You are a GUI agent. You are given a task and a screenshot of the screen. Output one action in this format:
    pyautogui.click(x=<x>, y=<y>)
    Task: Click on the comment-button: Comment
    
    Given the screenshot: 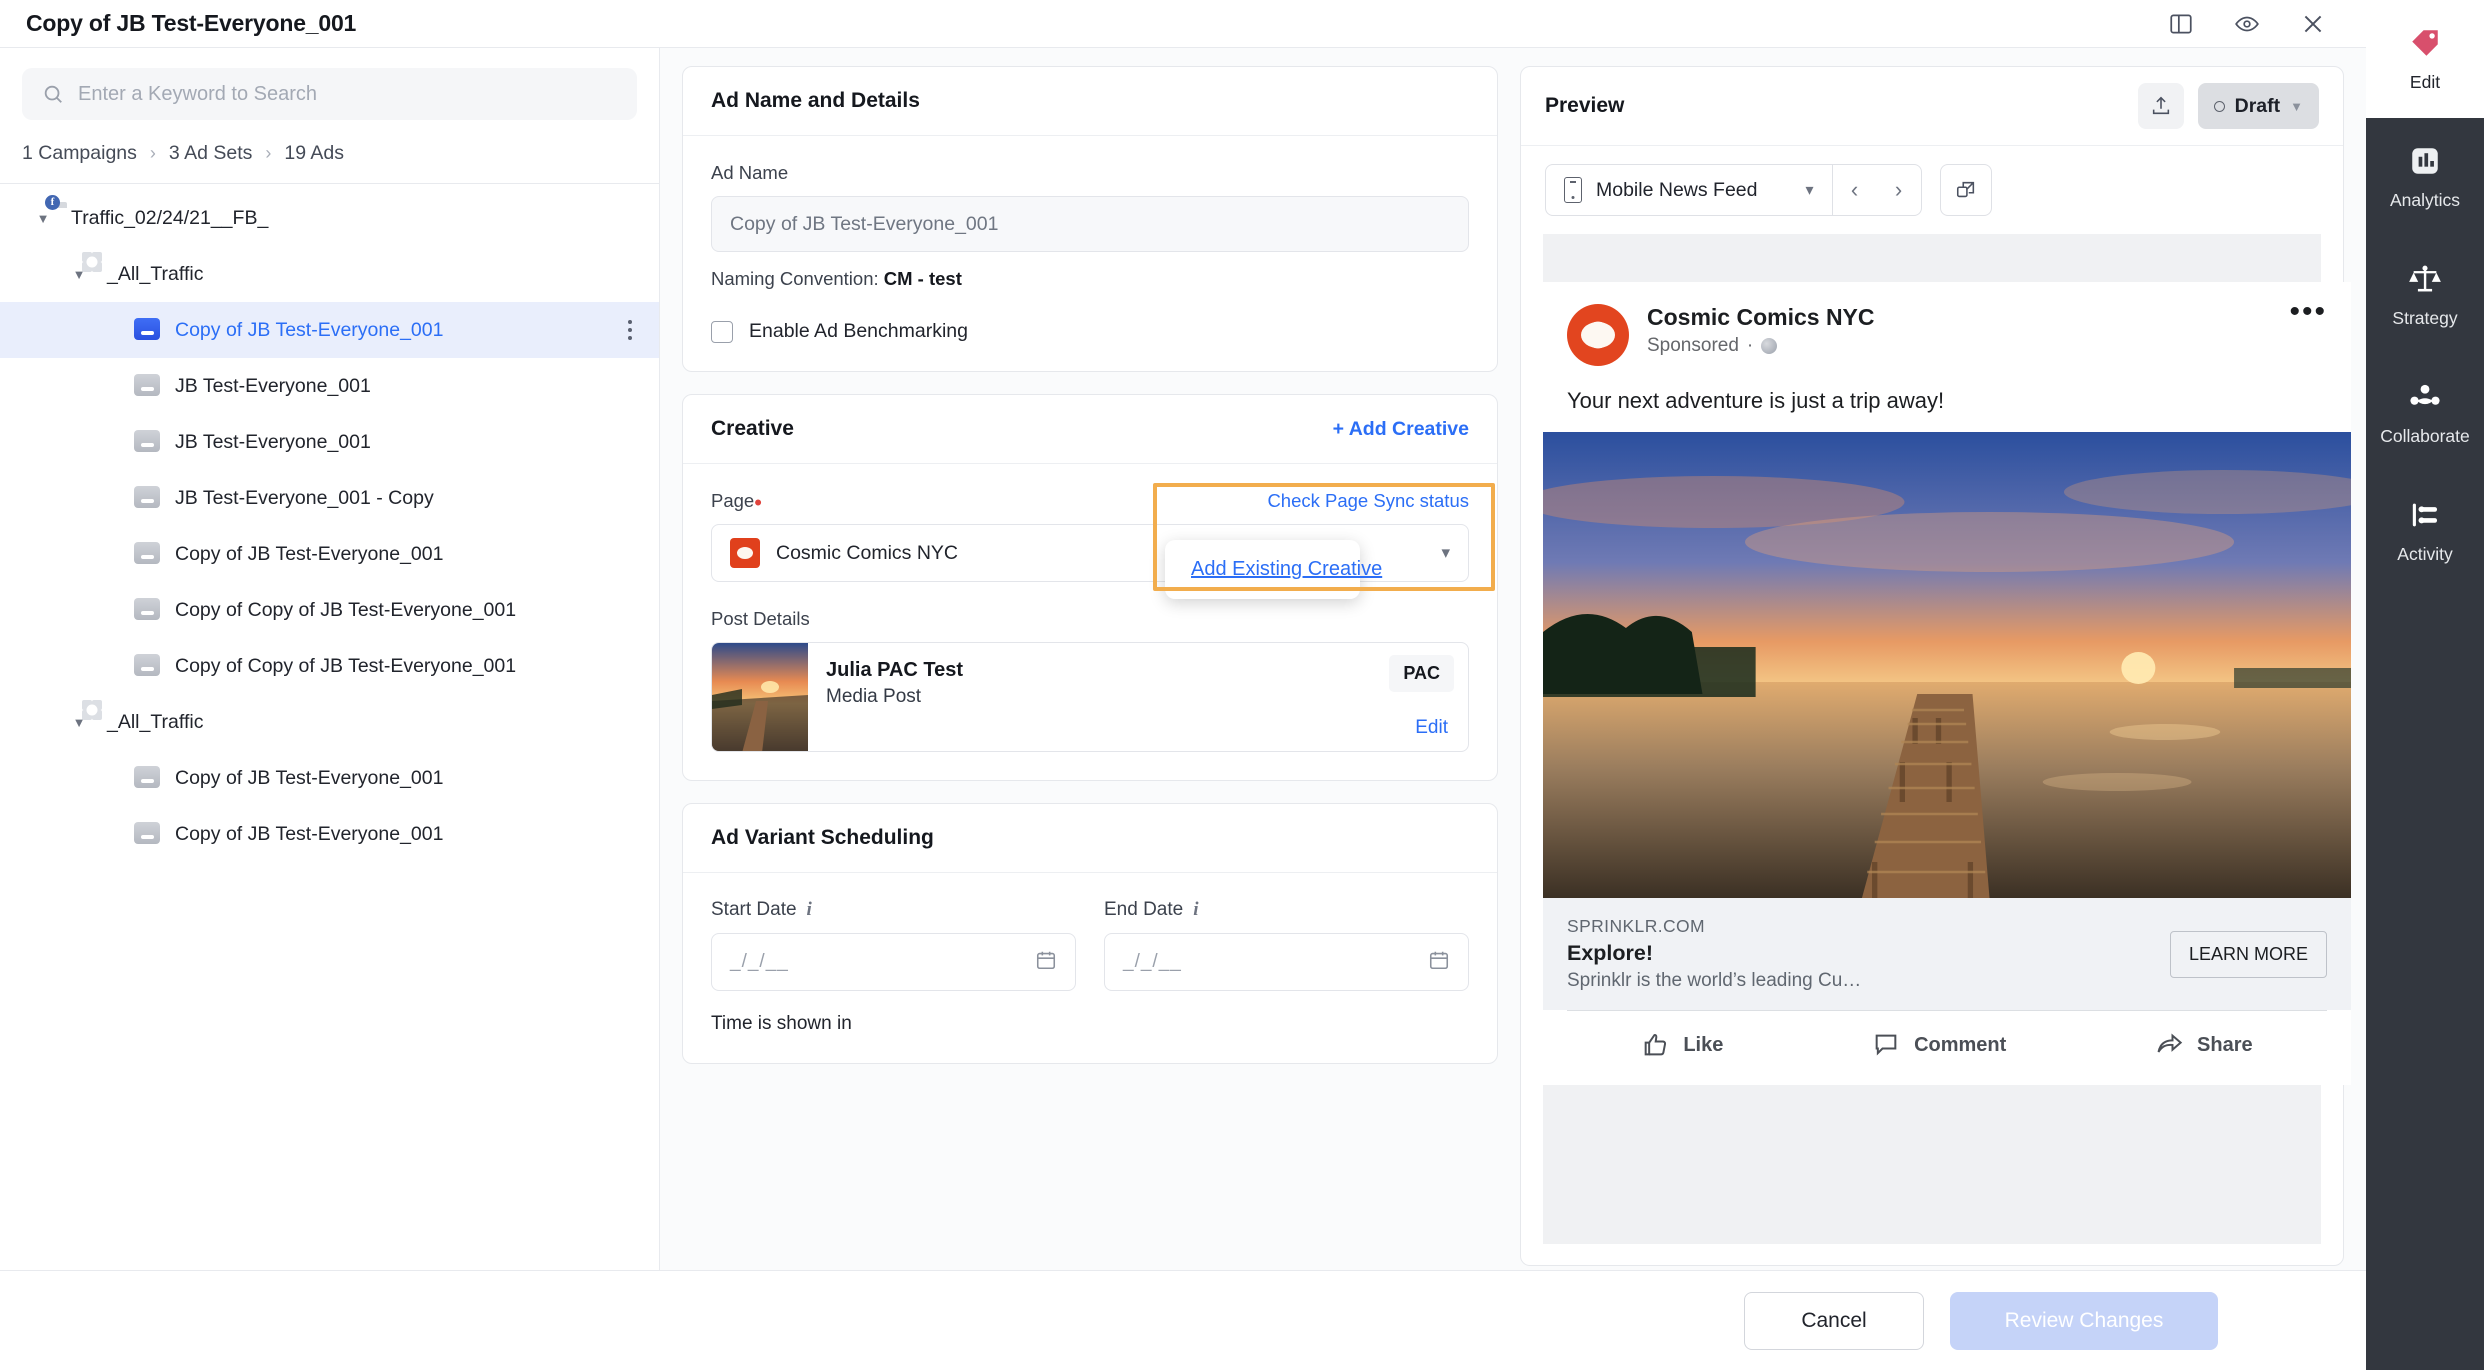 What is the action you would take?
    pyautogui.click(x=1939, y=1045)
    